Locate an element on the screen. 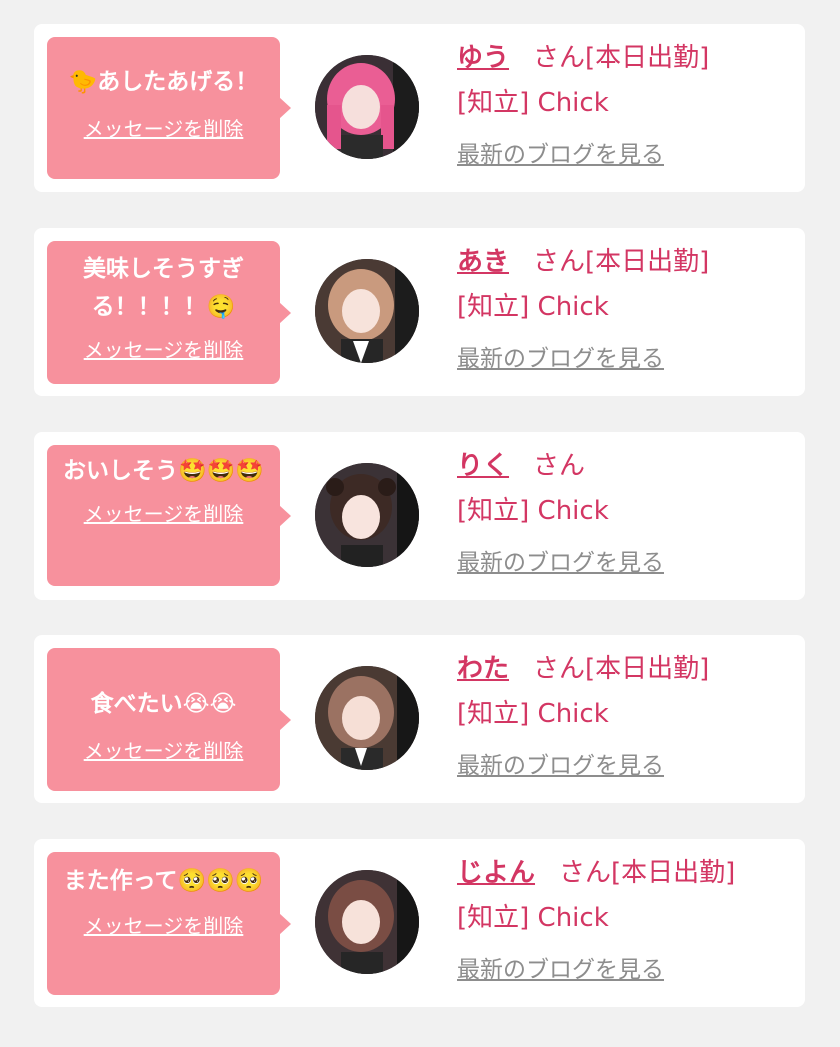 This screenshot has width=840, height=1047. auburn-hair-avatar is located at coordinates (367, 922).